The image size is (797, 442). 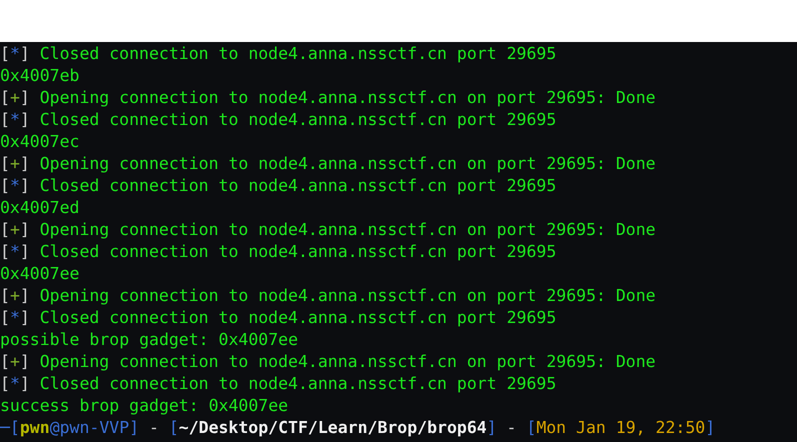 I want to click on prompt-path: ~/Desktop/CTF/Learn/Brop/brop64, so click(x=332, y=428).